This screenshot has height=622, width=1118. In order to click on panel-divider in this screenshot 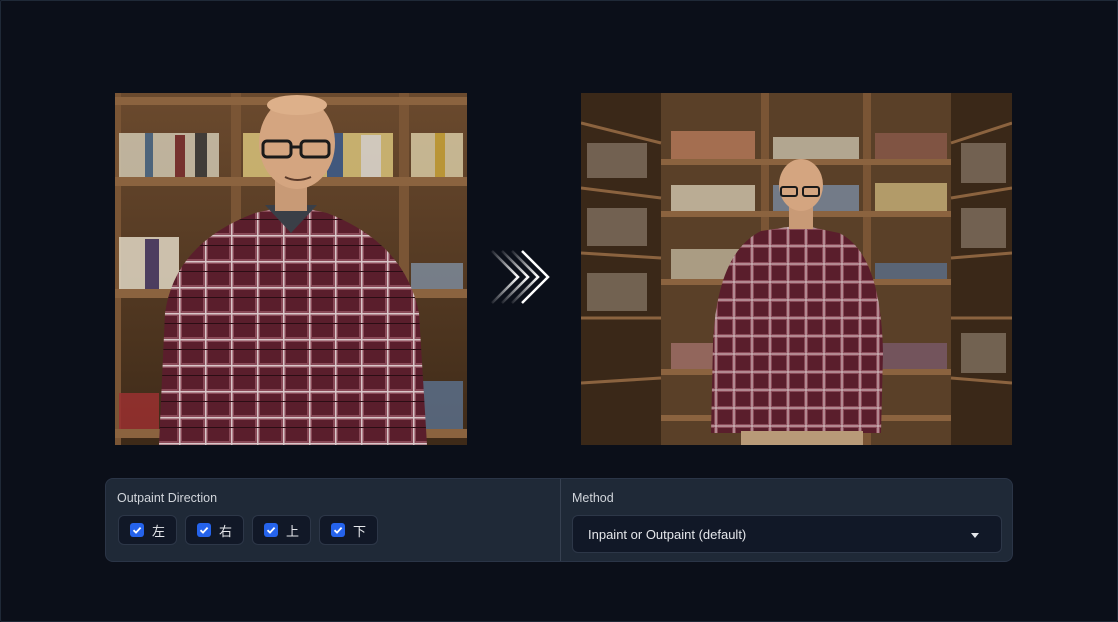, I will do `click(560, 520)`.